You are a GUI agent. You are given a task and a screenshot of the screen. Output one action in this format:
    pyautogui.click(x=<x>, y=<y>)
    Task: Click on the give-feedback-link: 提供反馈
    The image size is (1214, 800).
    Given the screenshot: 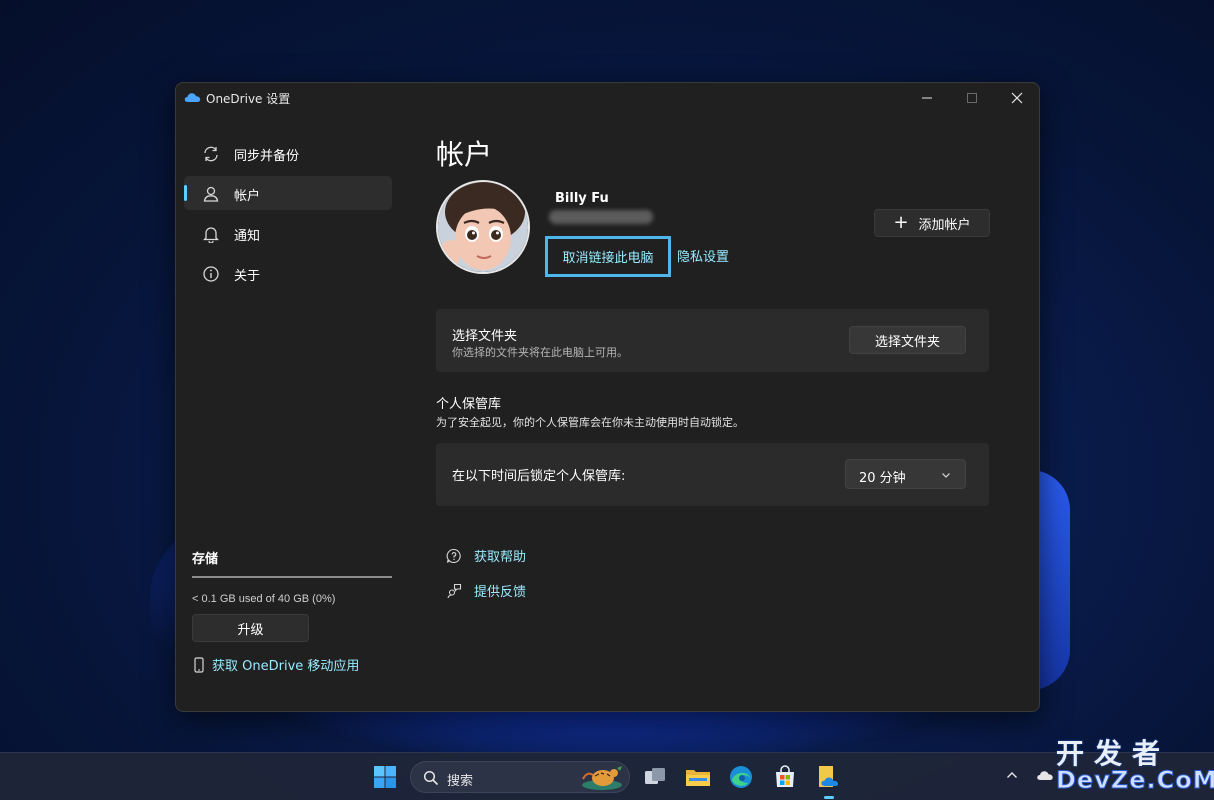 What is the action you would take?
    pyautogui.click(x=486, y=590)
    